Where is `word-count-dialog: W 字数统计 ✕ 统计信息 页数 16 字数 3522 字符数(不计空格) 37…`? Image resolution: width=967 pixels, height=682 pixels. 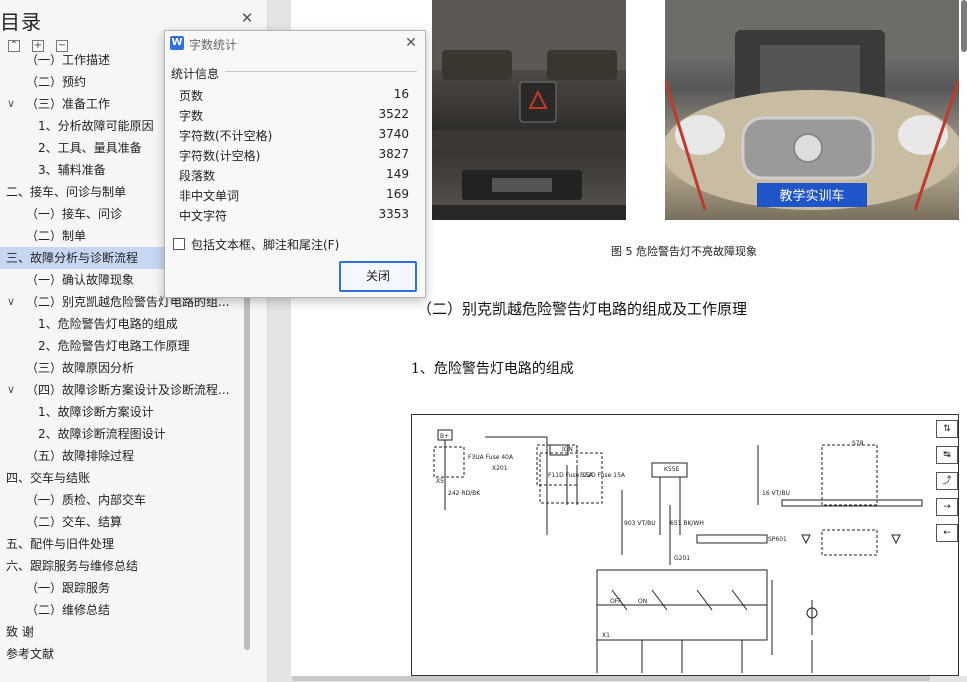
word-count-dialog: W 字数统计 ✕ 统计信息 页数 16 字数 3522 字符数(不计空格) 37… is located at coordinates (295, 164).